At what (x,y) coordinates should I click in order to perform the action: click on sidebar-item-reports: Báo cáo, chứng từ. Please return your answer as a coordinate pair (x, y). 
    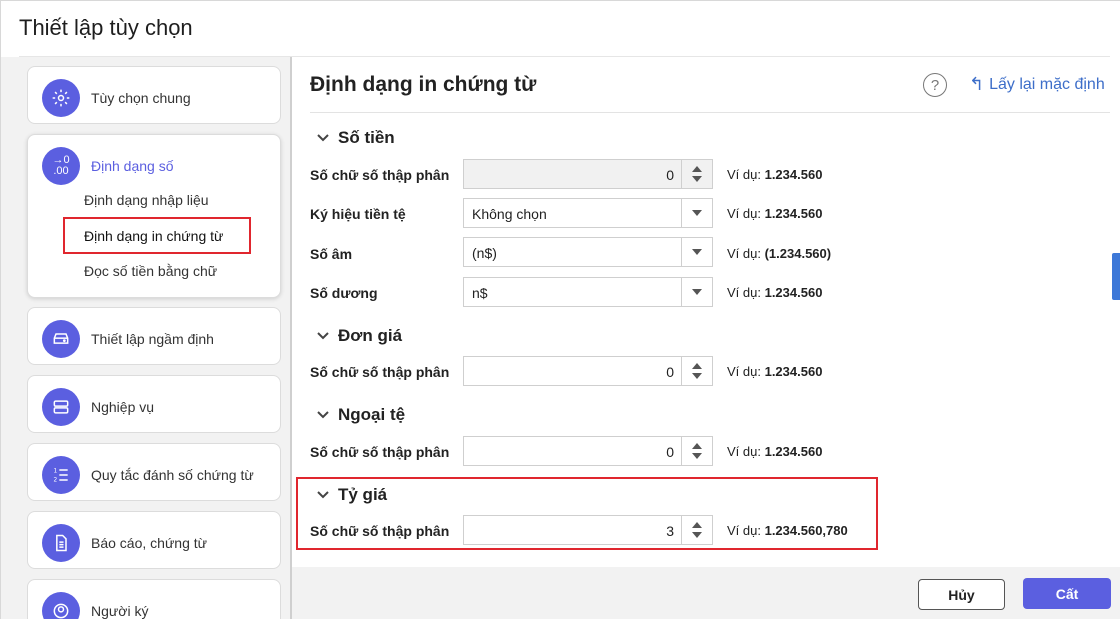
    Looking at the image, I should click on (154, 540).